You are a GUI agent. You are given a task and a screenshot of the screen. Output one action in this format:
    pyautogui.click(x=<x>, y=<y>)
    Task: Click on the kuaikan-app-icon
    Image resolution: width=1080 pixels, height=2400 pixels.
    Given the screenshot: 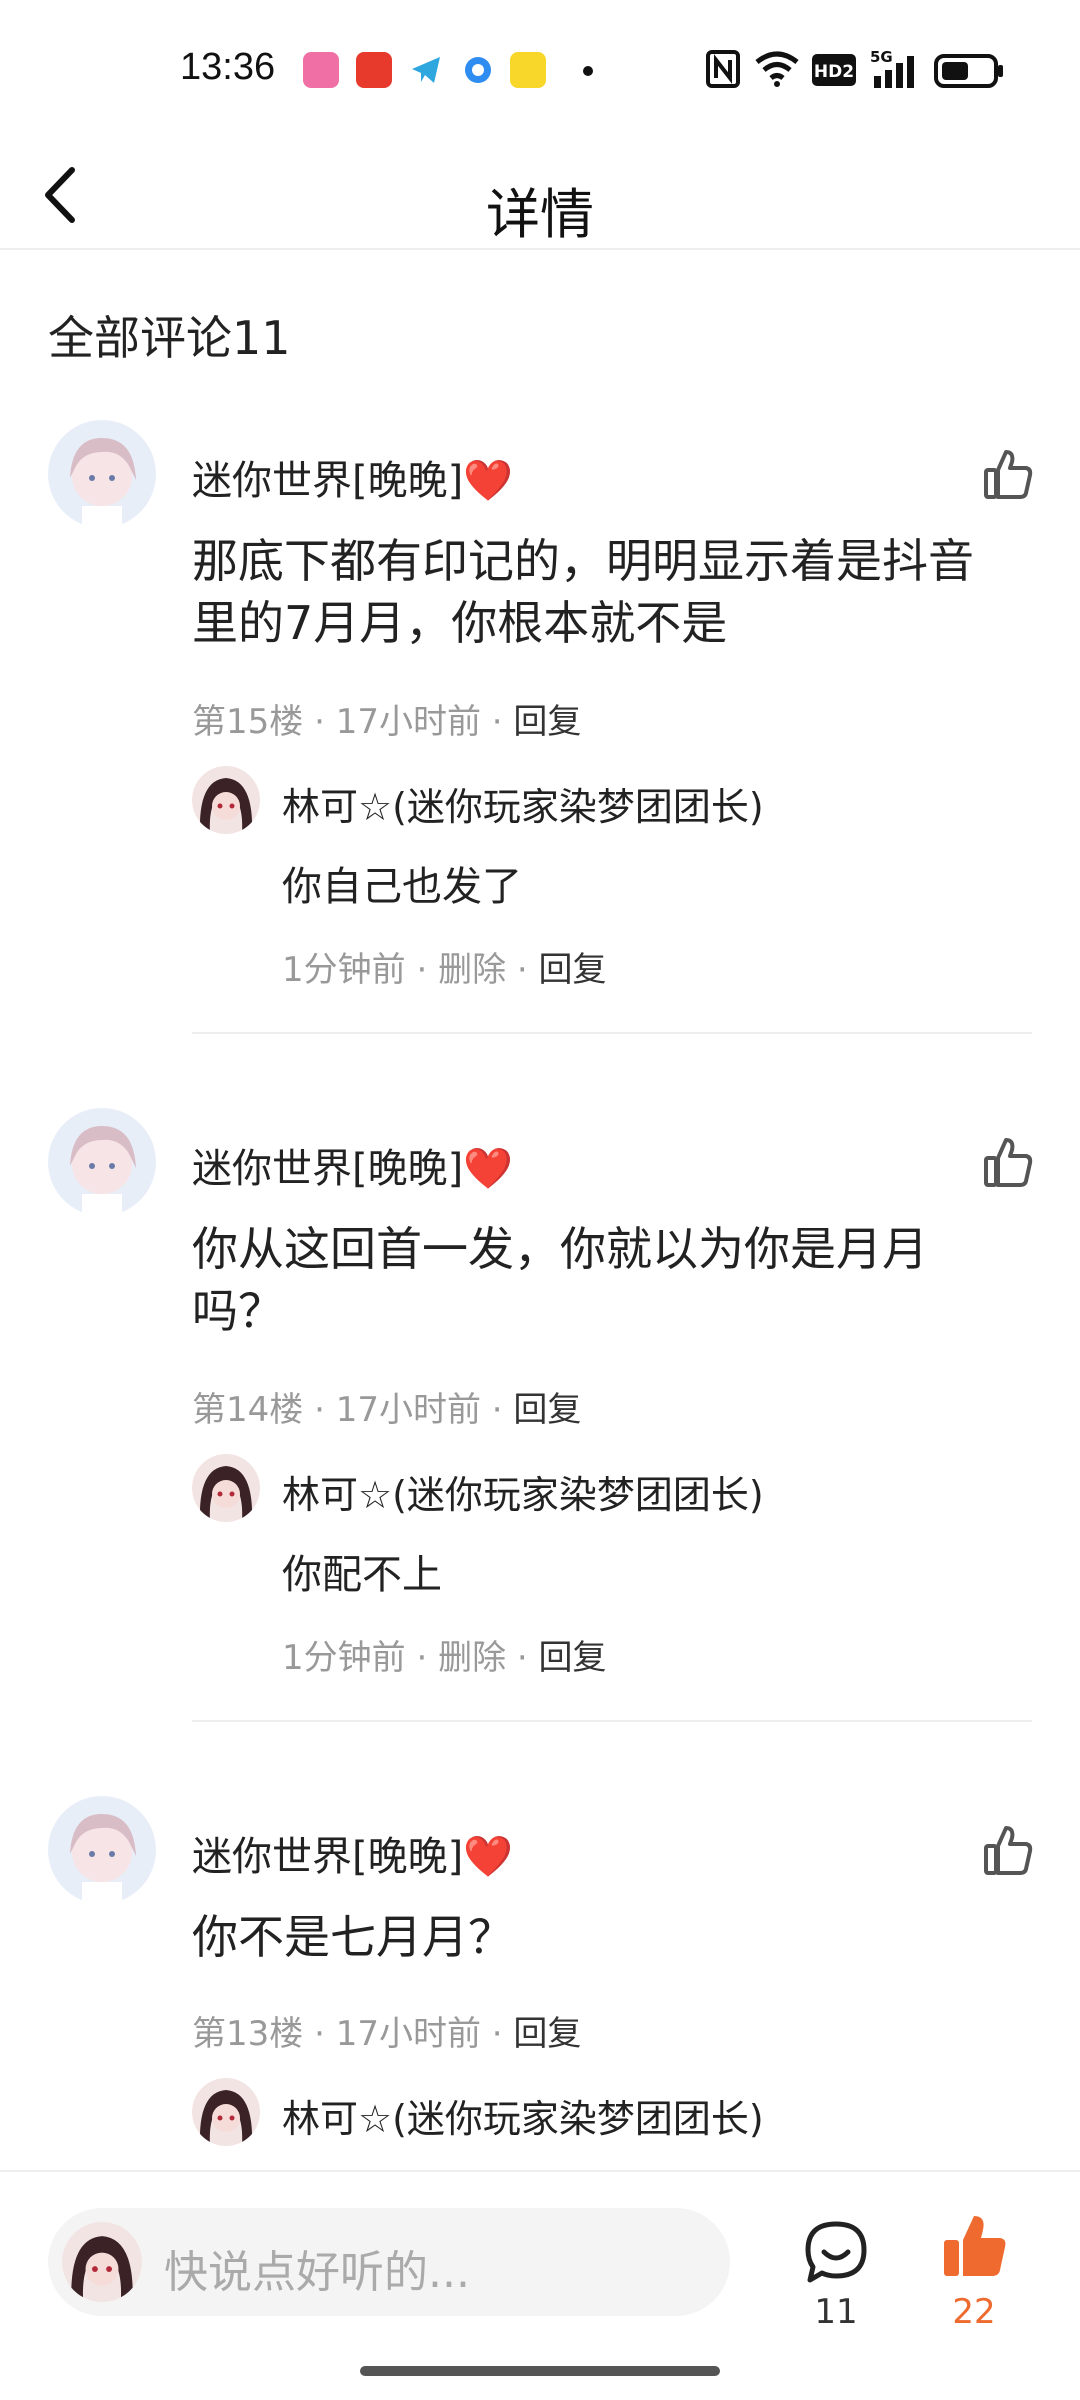 What is the action you would take?
    pyautogui.click(x=528, y=70)
    